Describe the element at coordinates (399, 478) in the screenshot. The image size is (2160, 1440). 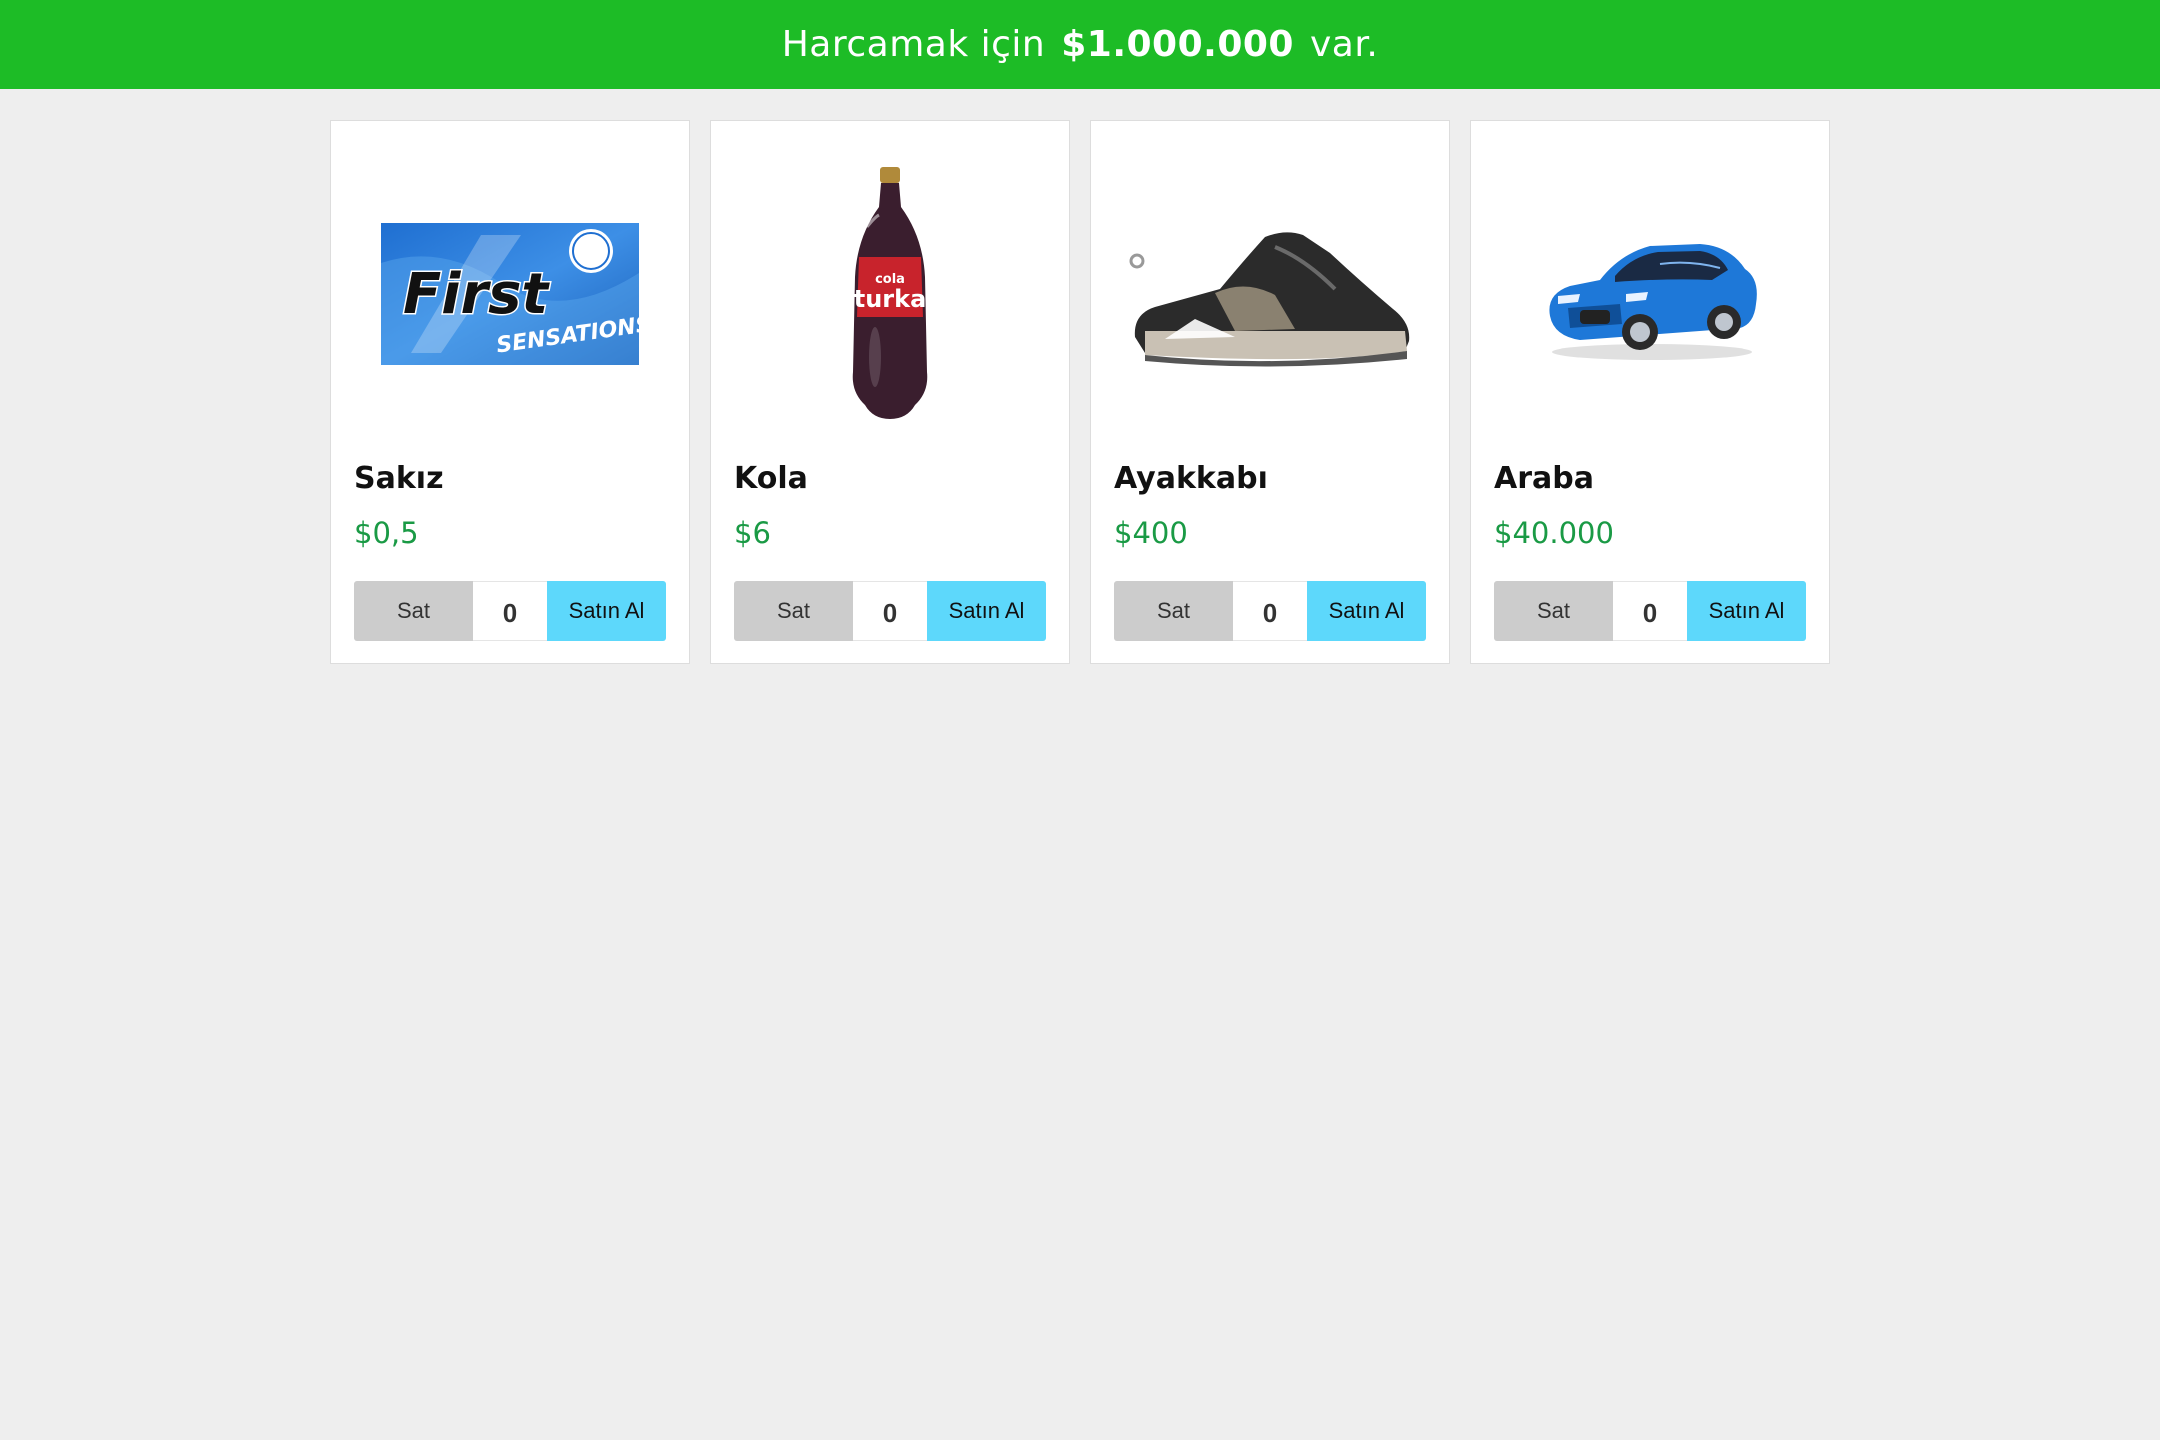
I see `product-name: Sakız` at that location.